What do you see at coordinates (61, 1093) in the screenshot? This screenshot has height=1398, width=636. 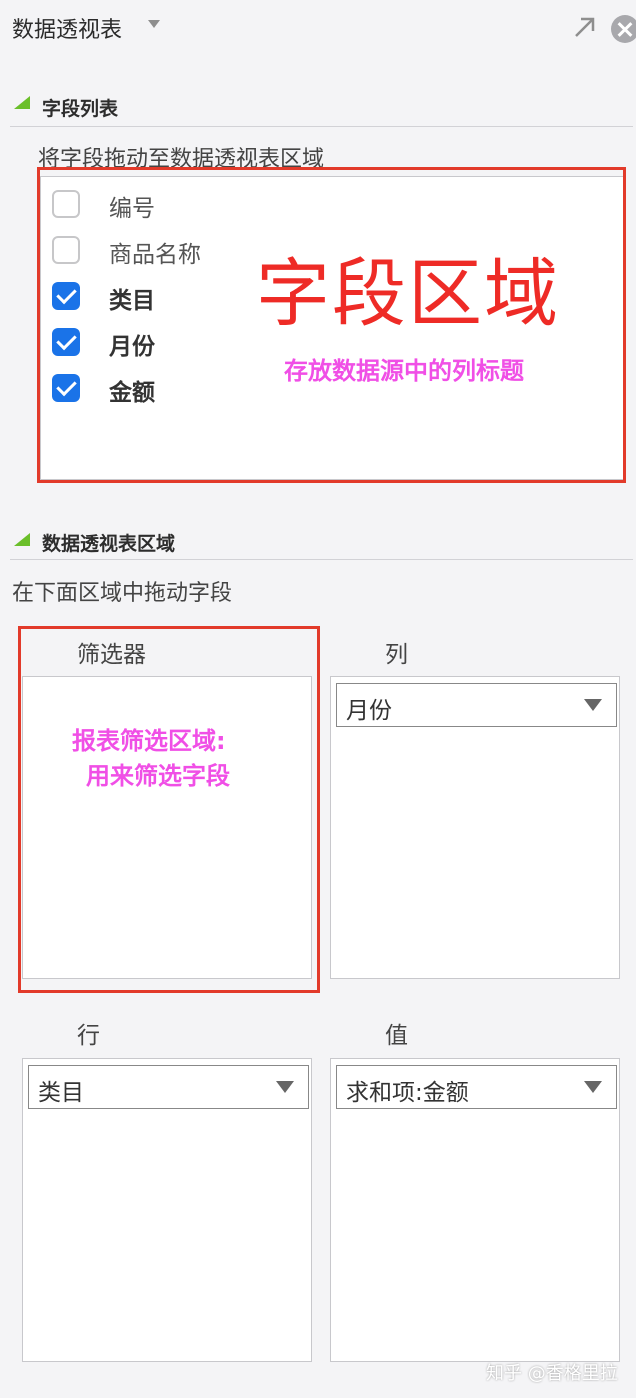 I see `dropdown-value: 类目` at bounding box center [61, 1093].